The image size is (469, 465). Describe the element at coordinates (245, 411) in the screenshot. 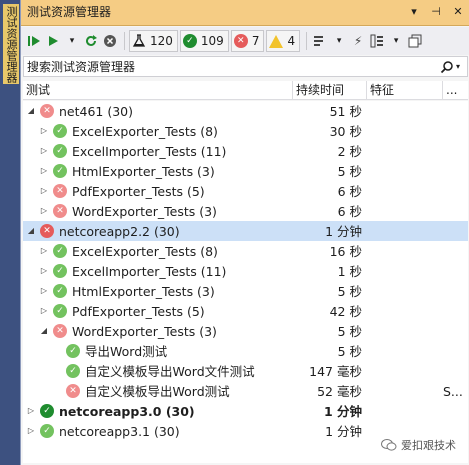

I see `tree-row-netcoreapp3-0: ▷ ✓ netcoreapp3.0 (30) 1 分钟` at that location.